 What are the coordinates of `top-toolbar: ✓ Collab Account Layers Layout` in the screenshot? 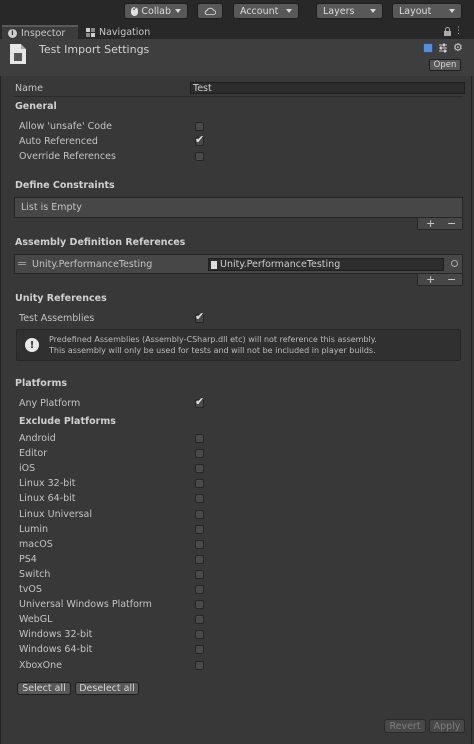 It's located at (237, 12).